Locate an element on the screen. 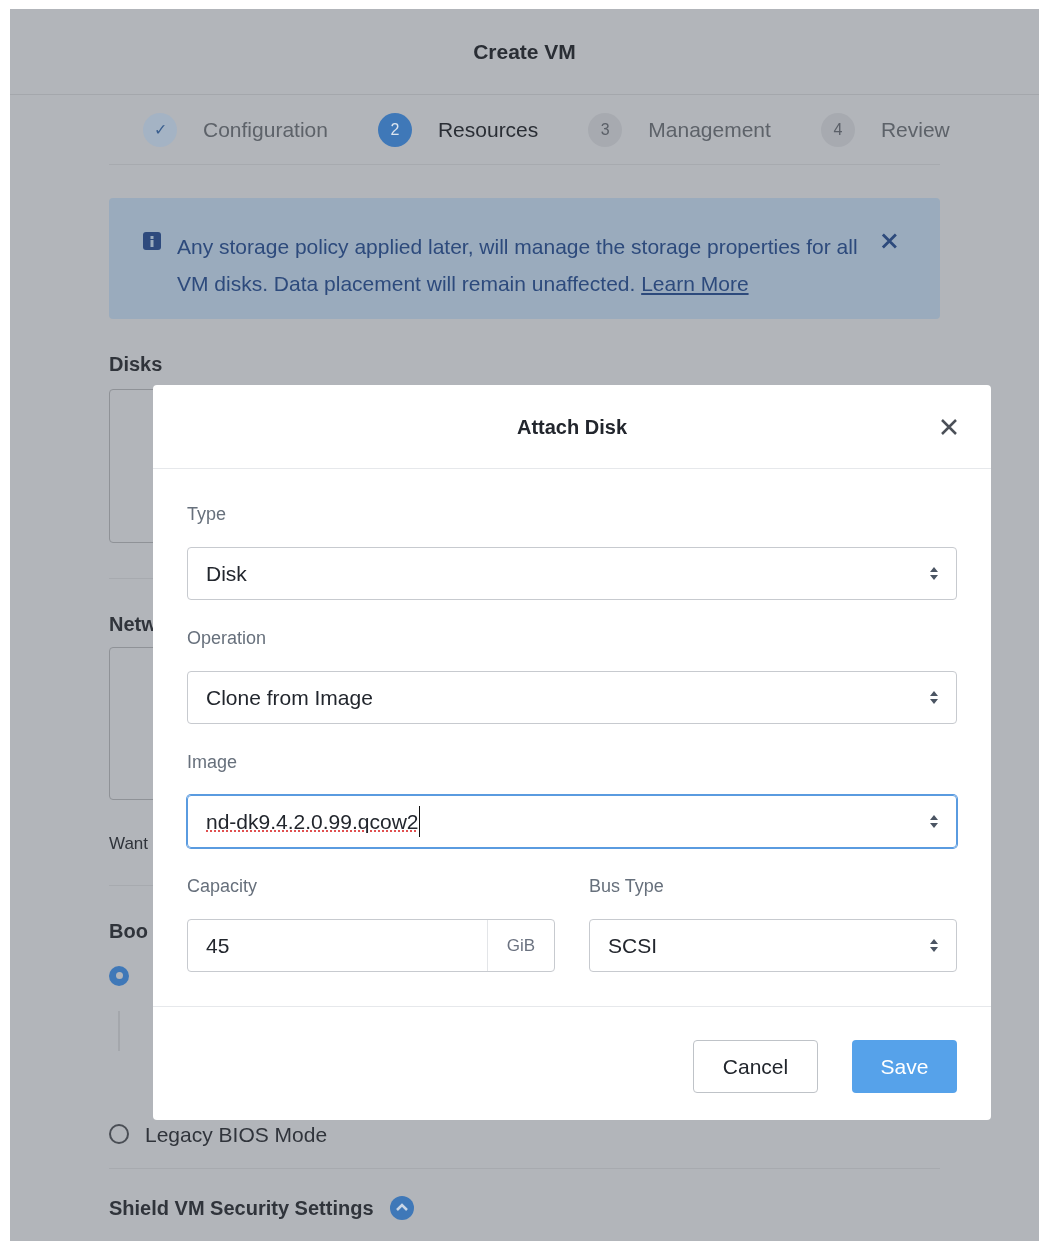 The height and width of the screenshot is (1241, 1039). section-heading: Disks is located at coordinates (136, 364).